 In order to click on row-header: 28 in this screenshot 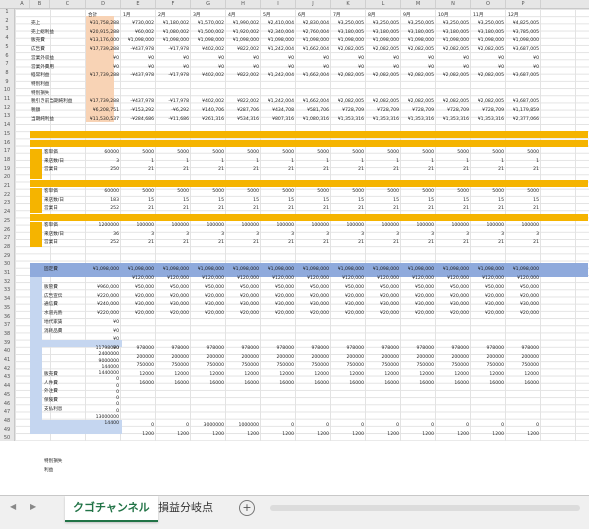, I will do `click(7, 247)`.